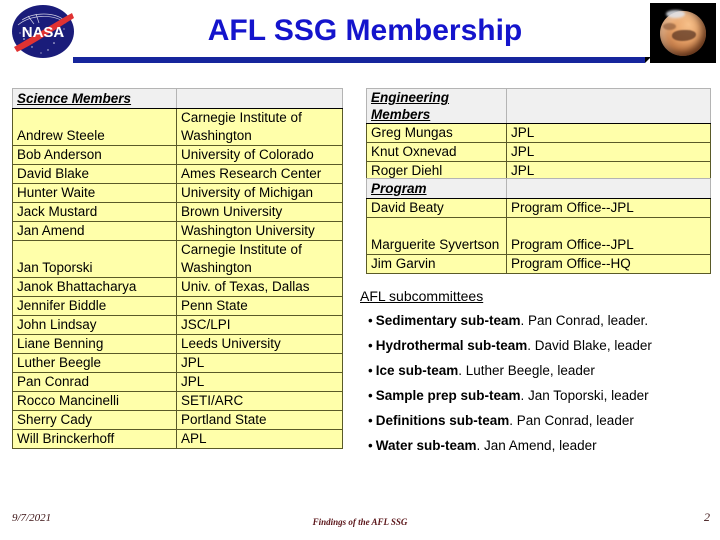  What do you see at coordinates (436, 236) in the screenshot?
I see `program-member-name-cell: Marguerite Syvertson` at bounding box center [436, 236].